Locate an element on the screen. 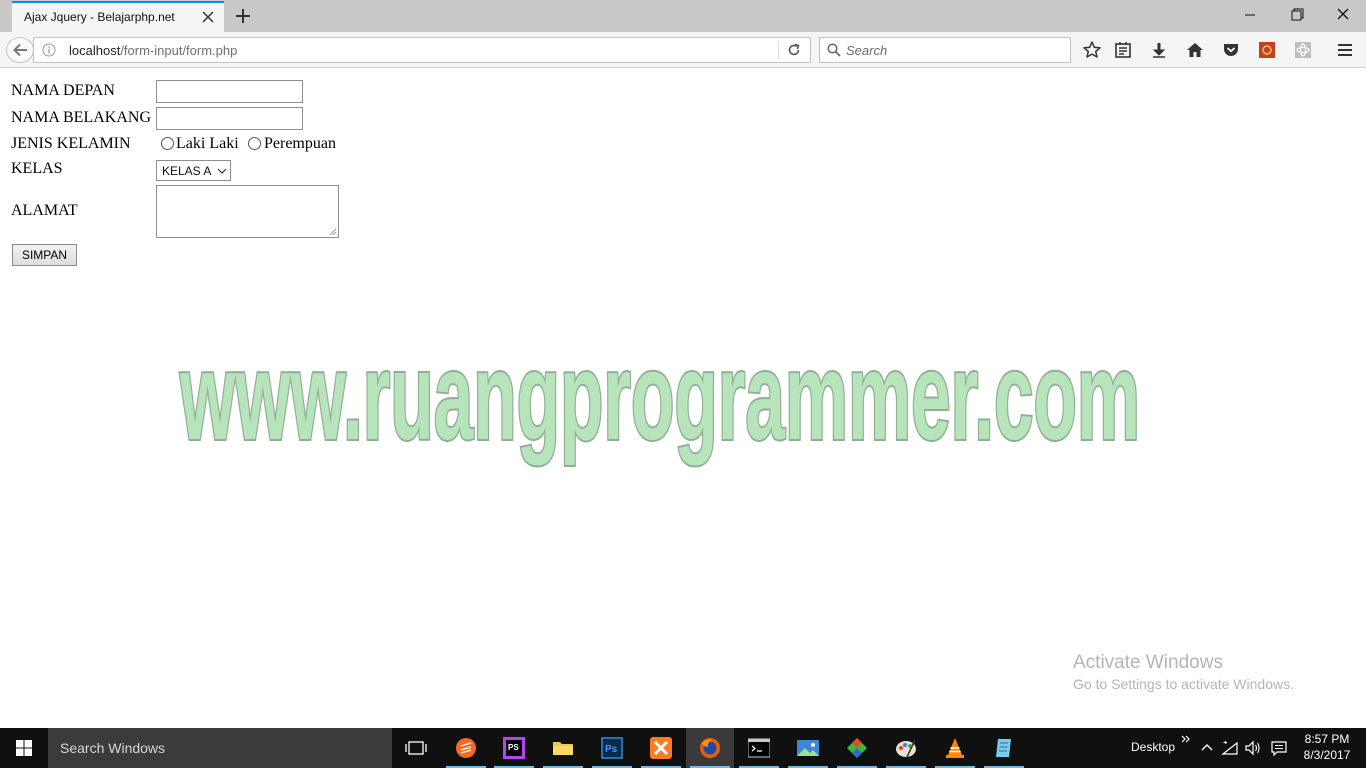 Image resolution: width=1366 pixels, height=768 pixels. windows-logo-icon is located at coordinates (24, 748).